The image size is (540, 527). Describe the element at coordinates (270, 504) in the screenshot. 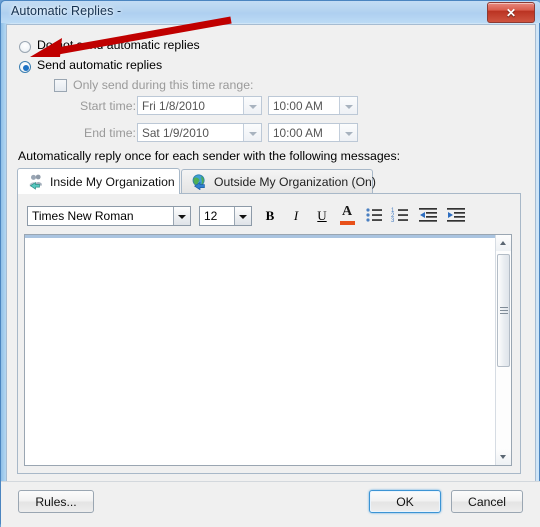

I see `dialog-footer: Rules... OK Cancel` at that location.